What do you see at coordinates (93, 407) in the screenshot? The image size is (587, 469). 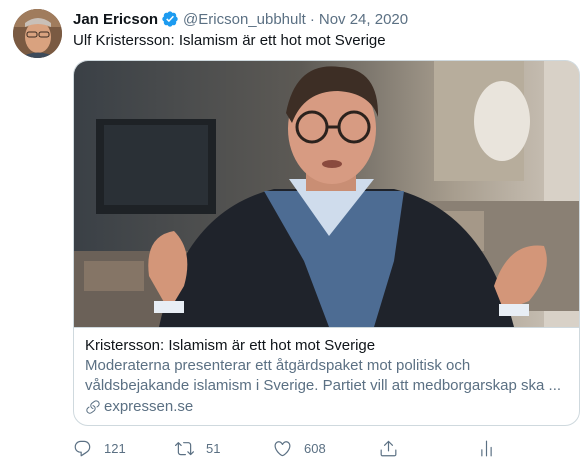 I see `link-icon` at bounding box center [93, 407].